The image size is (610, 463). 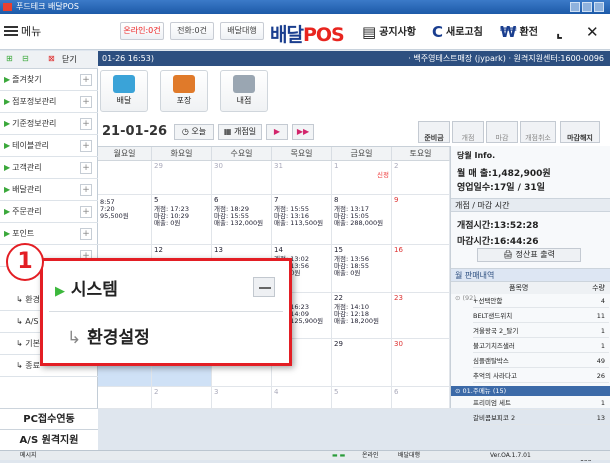 I want to click on sales-item-row: 추억의 사라다고 26, so click(x=541, y=376).